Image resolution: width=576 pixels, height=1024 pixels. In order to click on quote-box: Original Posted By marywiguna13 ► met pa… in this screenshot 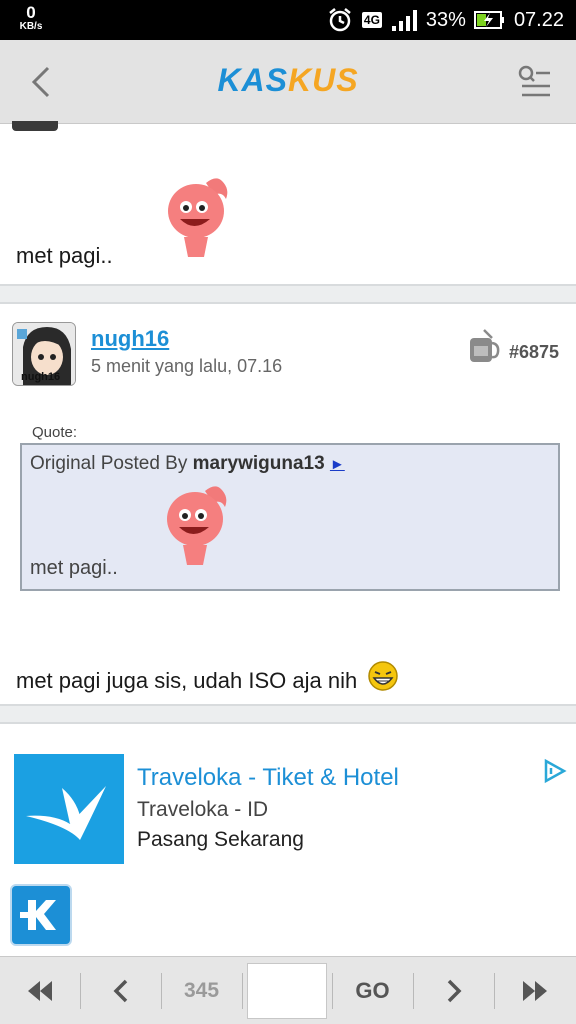, I will do `click(290, 517)`.